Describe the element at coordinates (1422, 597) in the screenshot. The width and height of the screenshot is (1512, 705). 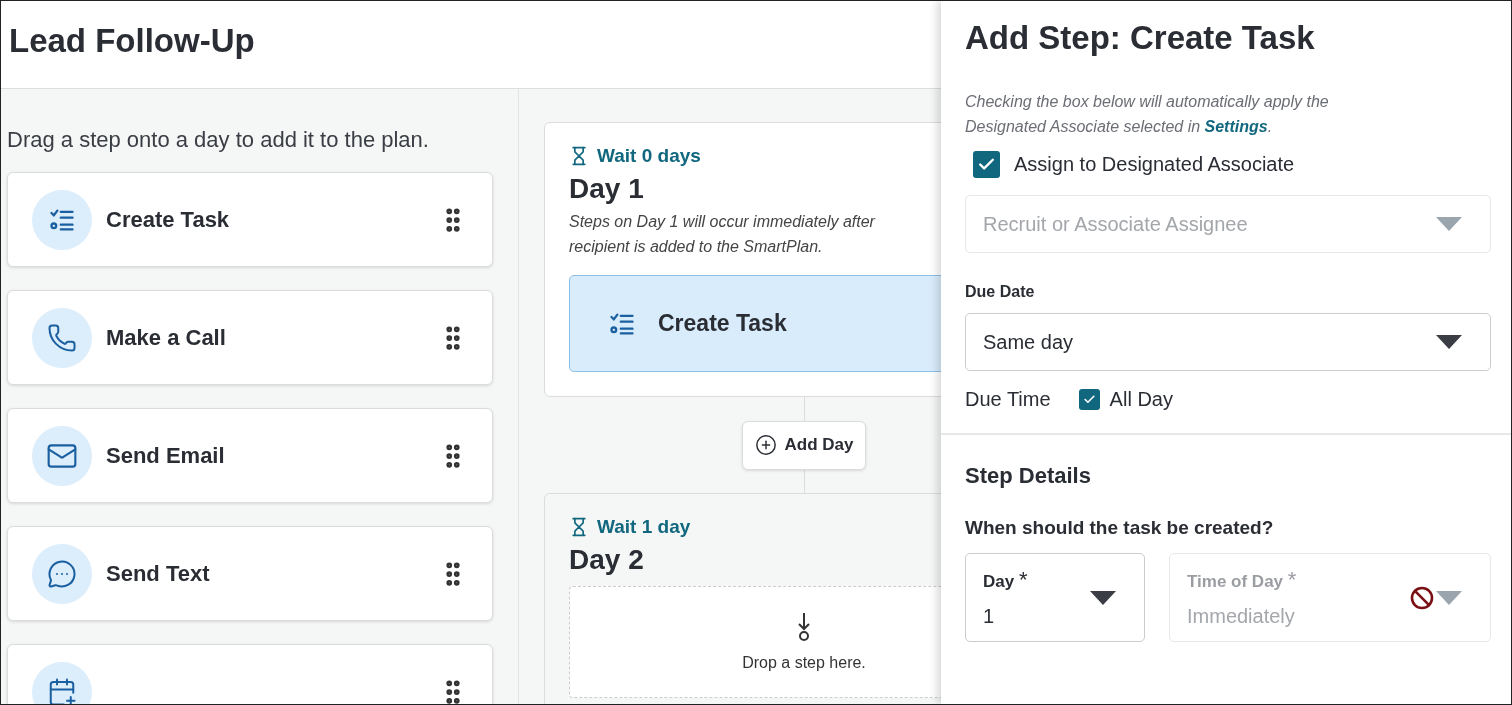
I see `not-allowed-icon` at that location.